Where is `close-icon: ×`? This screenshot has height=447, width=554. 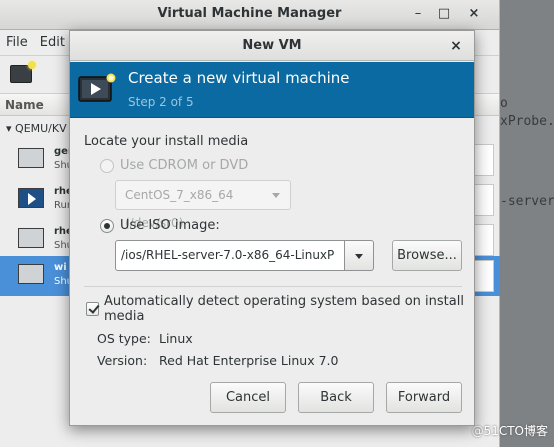 close-icon: × is located at coordinates (474, 14).